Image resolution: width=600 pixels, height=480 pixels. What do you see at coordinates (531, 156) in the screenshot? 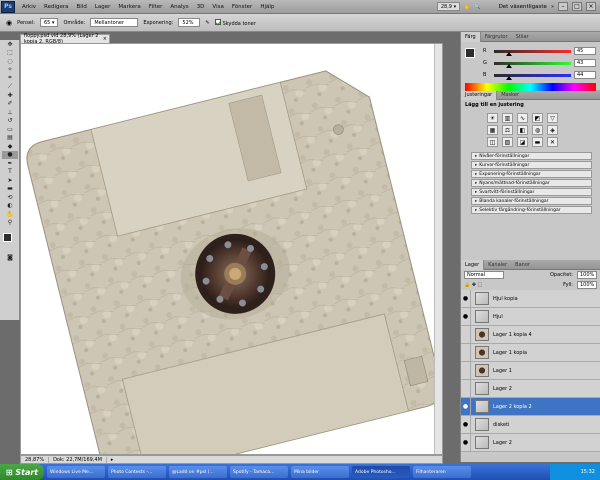
I see `preset-levels: Nivåer-förinställningar` at bounding box center [531, 156].